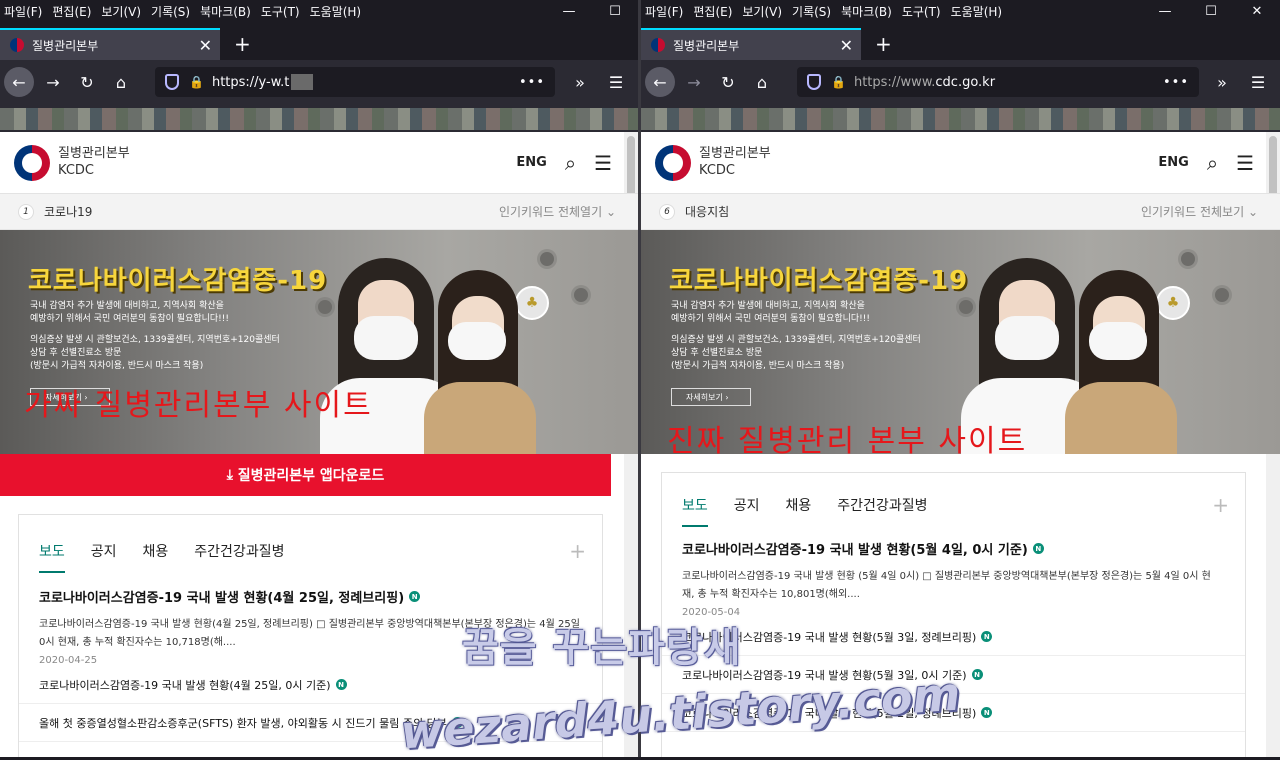  I want to click on banner-detail-button: 자세히보기 ›, so click(711, 397).